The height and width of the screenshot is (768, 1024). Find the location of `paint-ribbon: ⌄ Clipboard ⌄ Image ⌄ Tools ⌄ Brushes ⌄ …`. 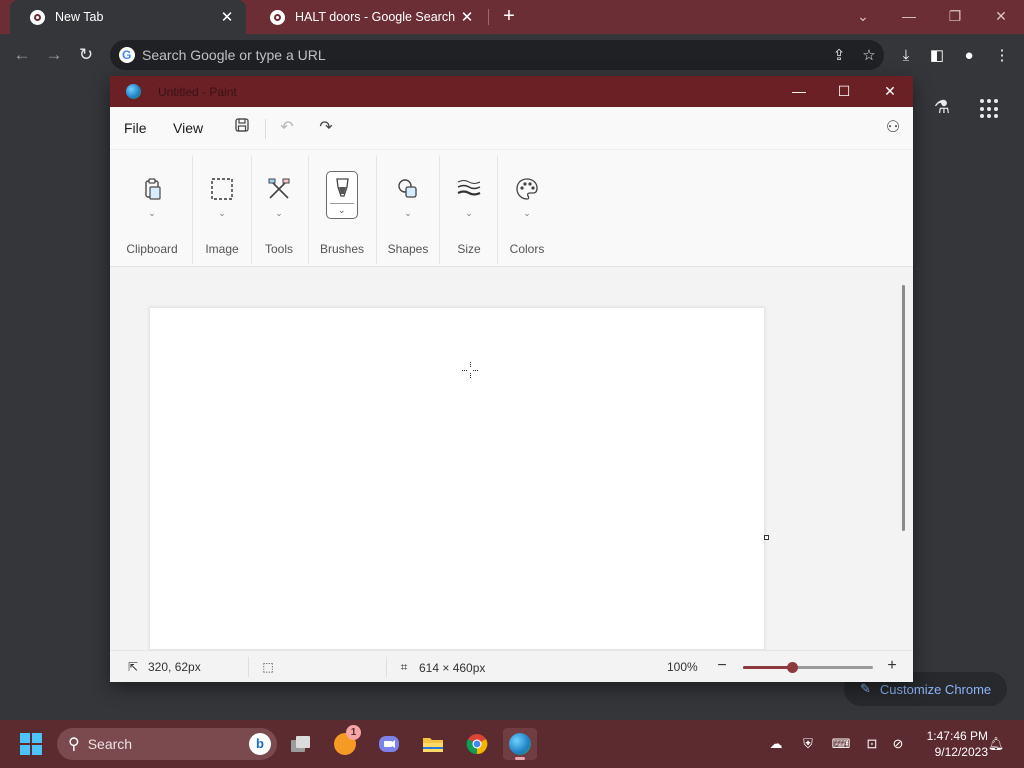

paint-ribbon: ⌄ Clipboard ⌄ Image ⌄ Tools ⌄ Brushes ⌄ … is located at coordinates (511, 208).